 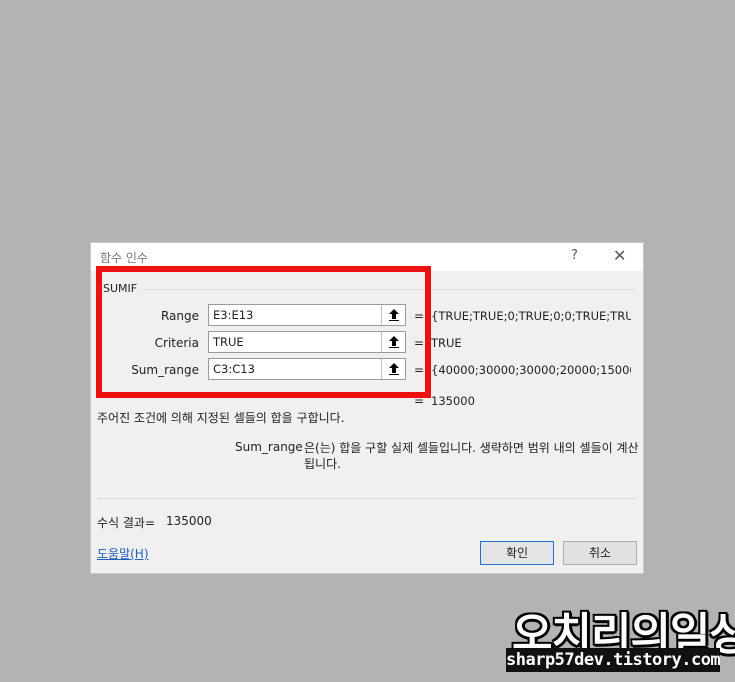 What do you see at coordinates (263, 332) in the screenshot?
I see `red-highlight-box` at bounding box center [263, 332].